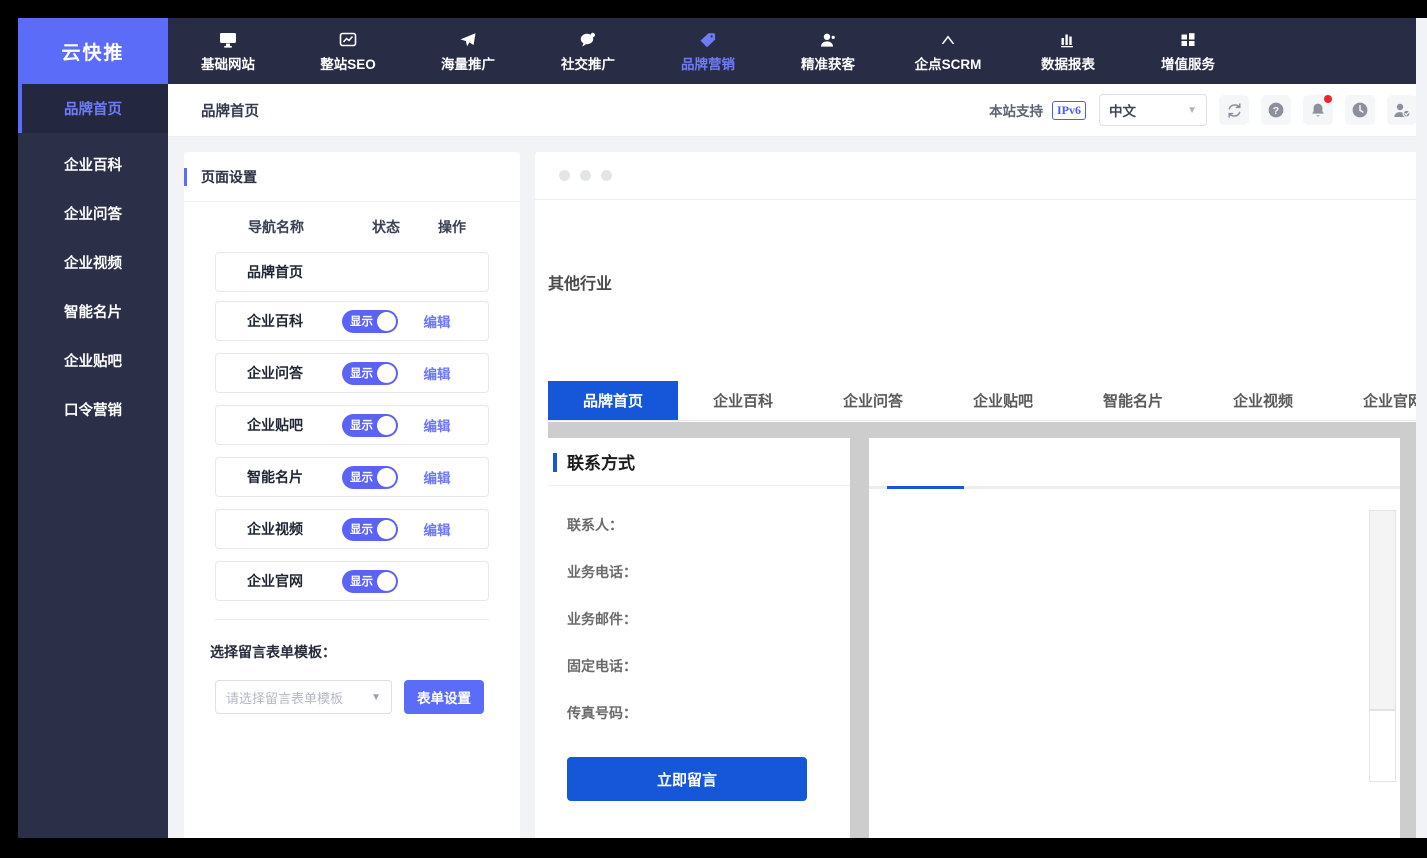 This screenshot has height=858, width=1427. Describe the element at coordinates (275, 581) in the screenshot. I see `nav-row-name: 企业官网` at that location.